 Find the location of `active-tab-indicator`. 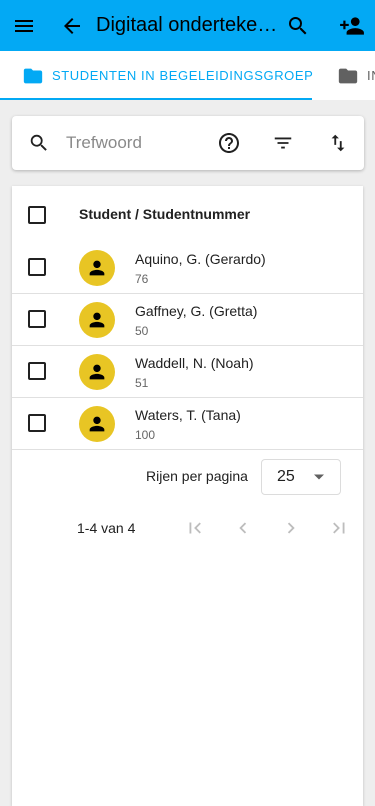

active-tab-indicator is located at coordinates (156, 99).